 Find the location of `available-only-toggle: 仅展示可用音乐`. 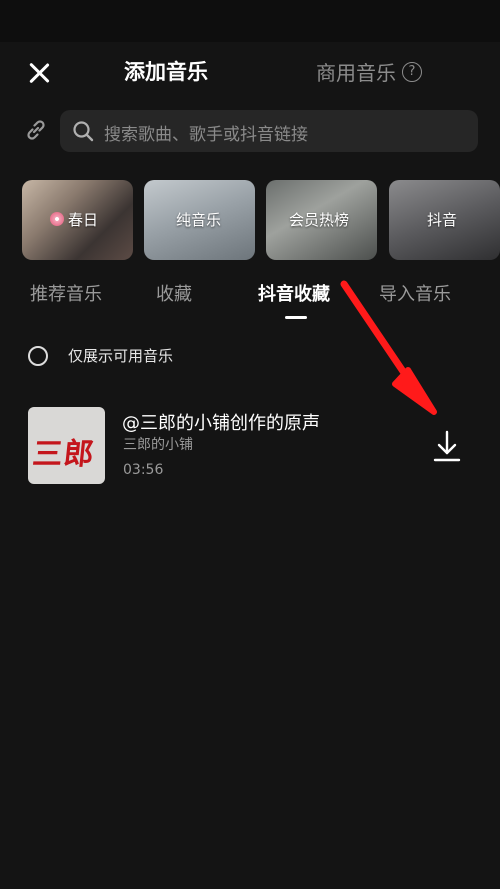

available-only-toggle: 仅展示可用音乐 is located at coordinates (100, 355).